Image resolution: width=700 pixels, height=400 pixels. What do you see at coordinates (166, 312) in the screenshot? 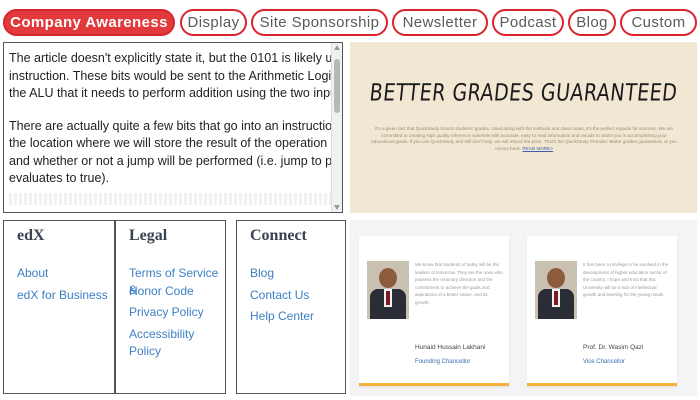
I see `footer-link-privacy-policy: Privacy Policy` at bounding box center [166, 312].